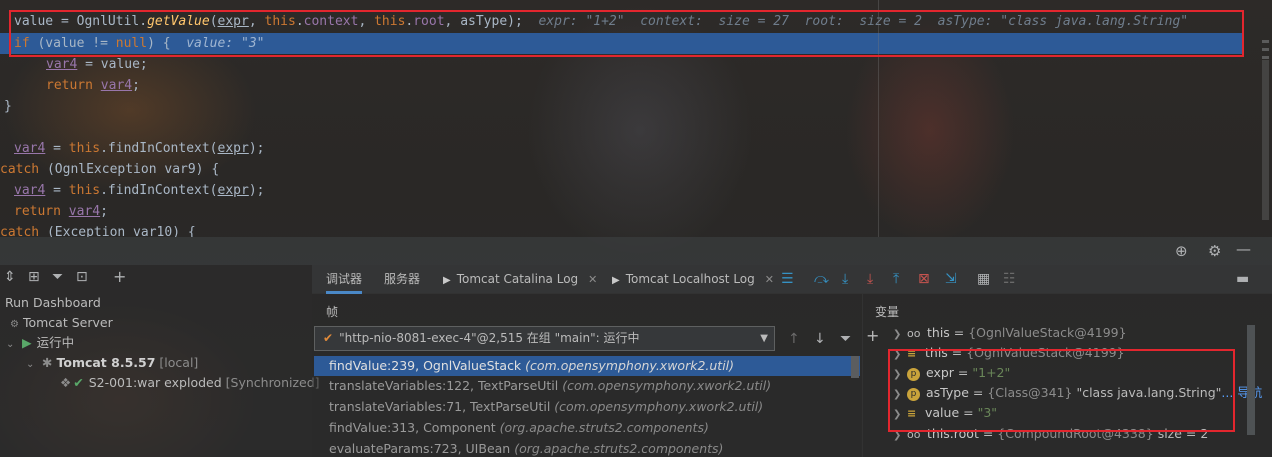 Image resolution: width=1272 pixels, height=457 pixels. I want to click on code-line-8: var4 = this.findInContext(expr);, so click(139, 190).